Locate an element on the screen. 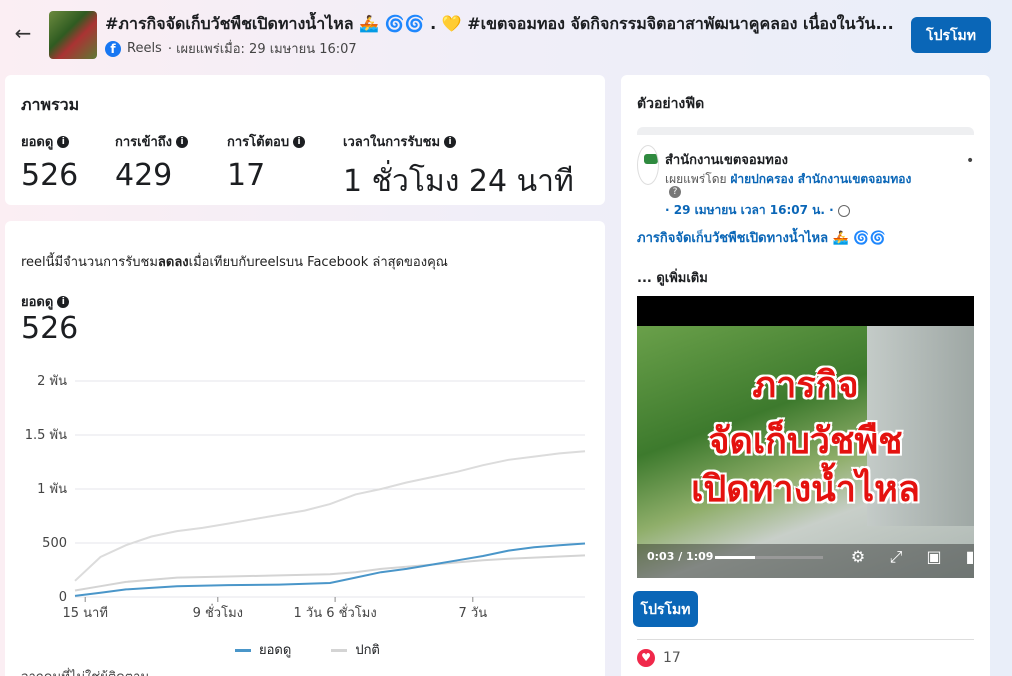 This screenshot has height=676, width=1012. video-overlay-text: เปิดทางน้ำไหล is located at coordinates (805, 489).